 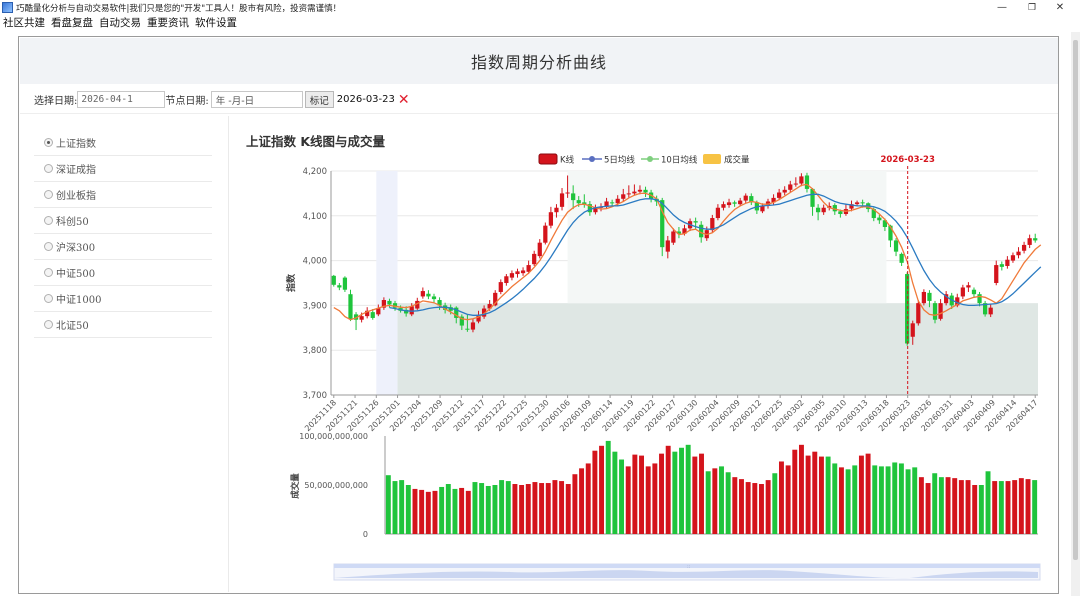 What do you see at coordinates (404, 100) in the screenshot?
I see `close-icon: ✕` at bounding box center [404, 100].